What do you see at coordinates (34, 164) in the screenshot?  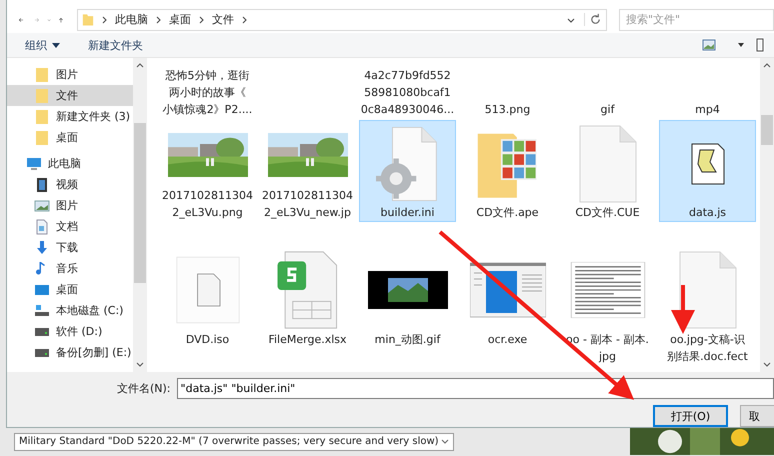 I see `computer-icon` at bounding box center [34, 164].